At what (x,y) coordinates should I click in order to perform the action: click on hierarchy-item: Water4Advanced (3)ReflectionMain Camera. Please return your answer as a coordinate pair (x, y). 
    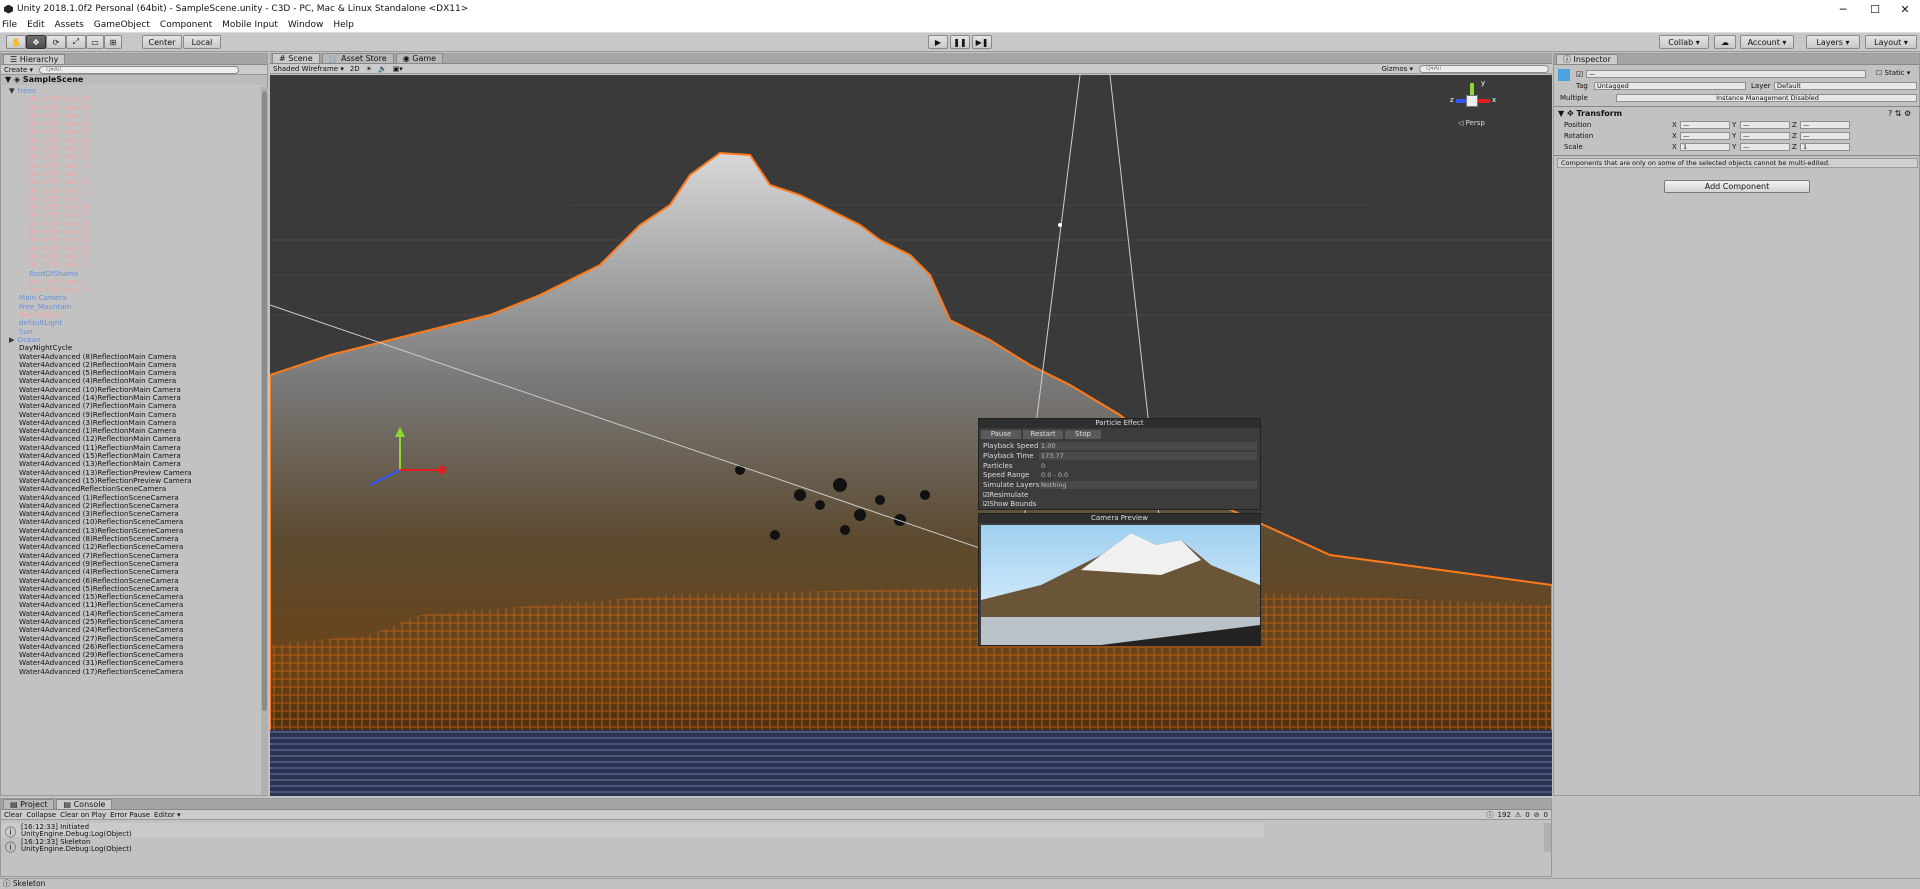
    Looking at the image, I should click on (131, 423).